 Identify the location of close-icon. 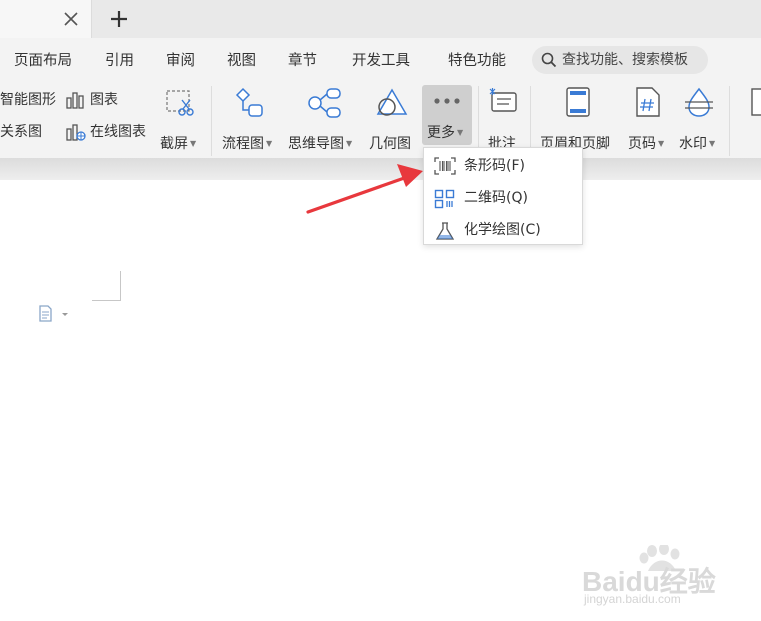
(71, 19).